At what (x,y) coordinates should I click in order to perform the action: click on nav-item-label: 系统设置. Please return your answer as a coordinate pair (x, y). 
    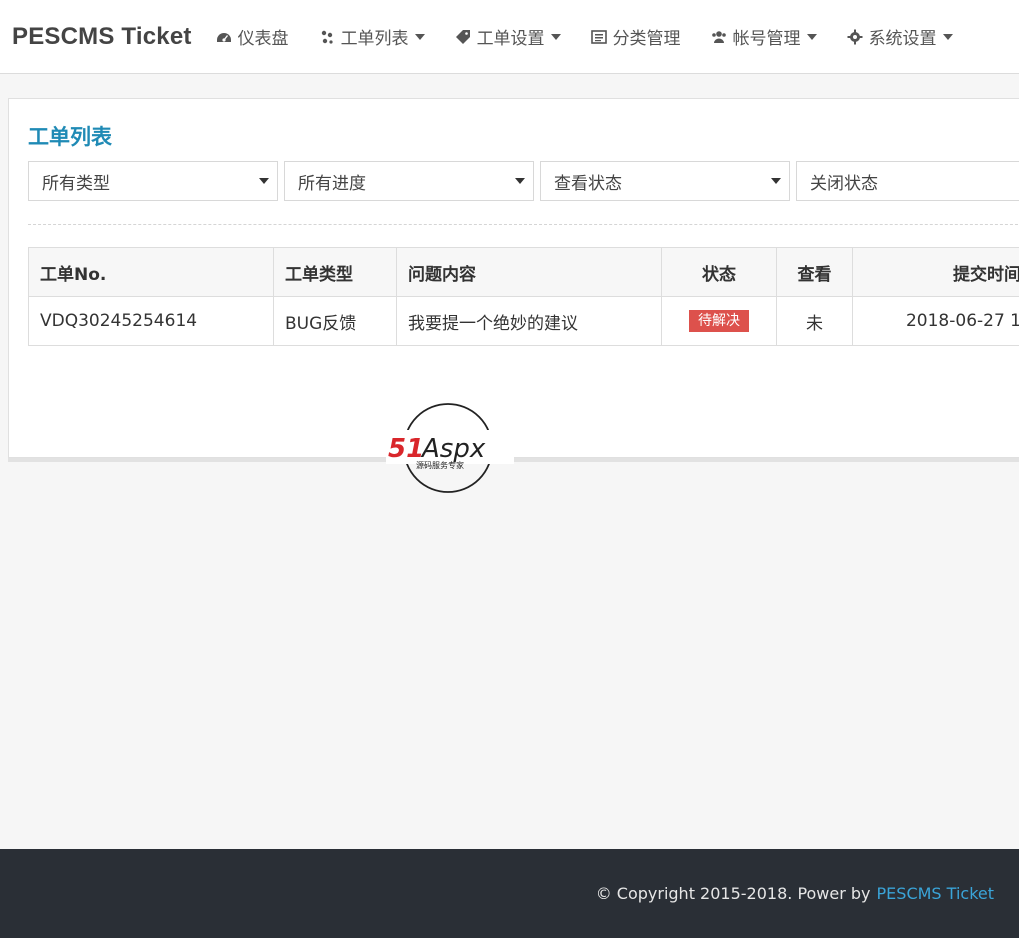
    Looking at the image, I should click on (902, 39).